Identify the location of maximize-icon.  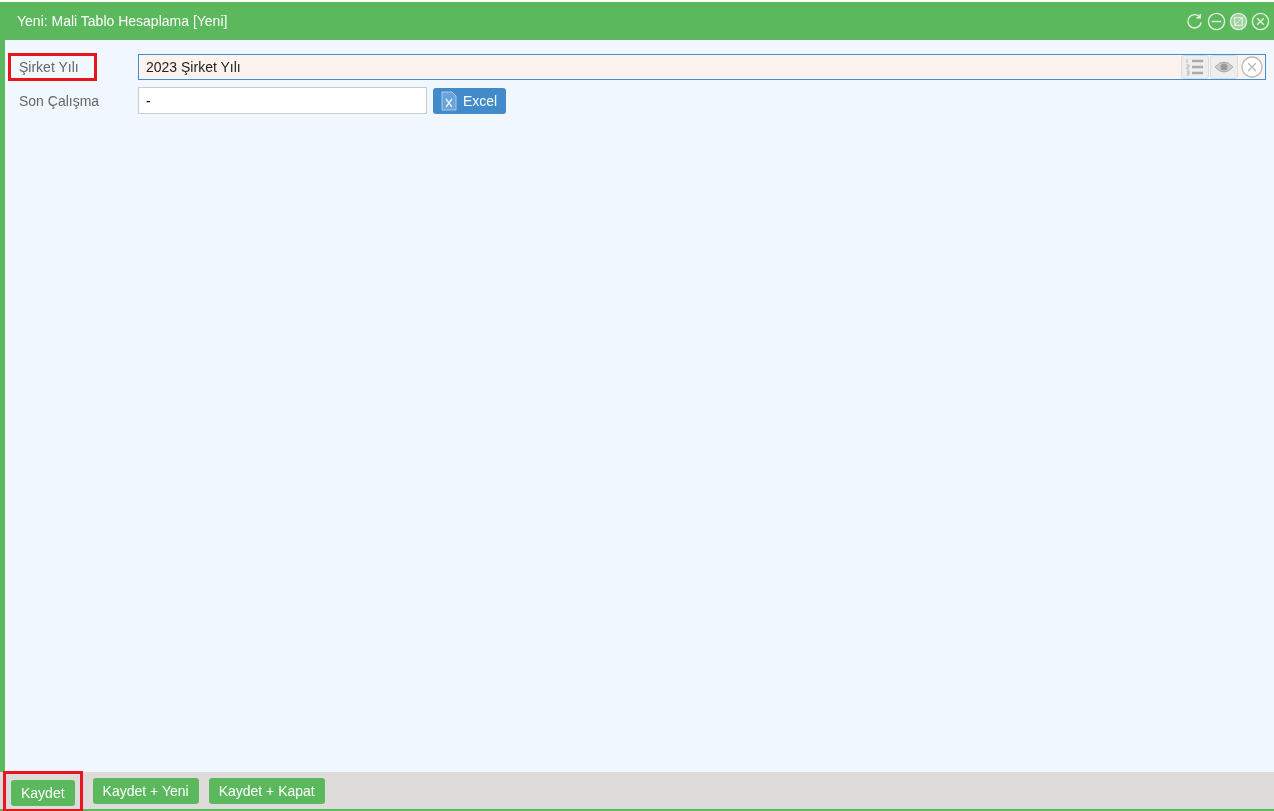
(1238, 21).